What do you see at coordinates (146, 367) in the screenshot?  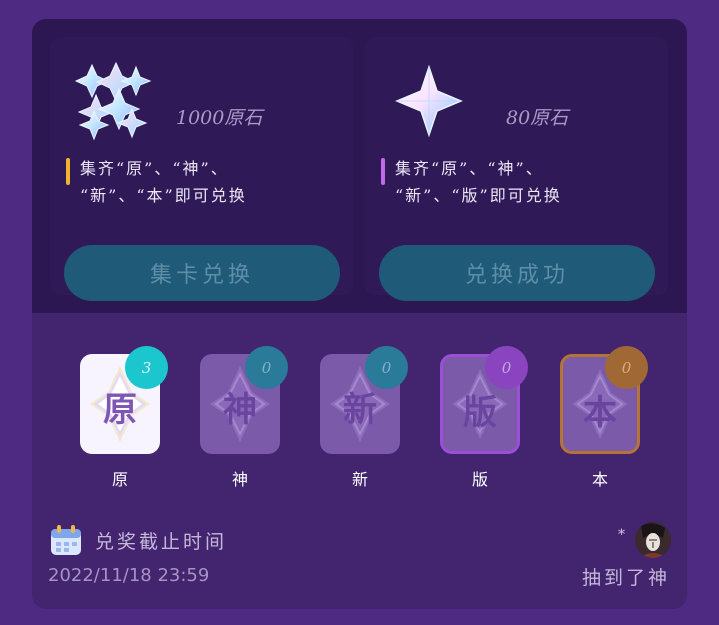 I see `count-badge: 3` at bounding box center [146, 367].